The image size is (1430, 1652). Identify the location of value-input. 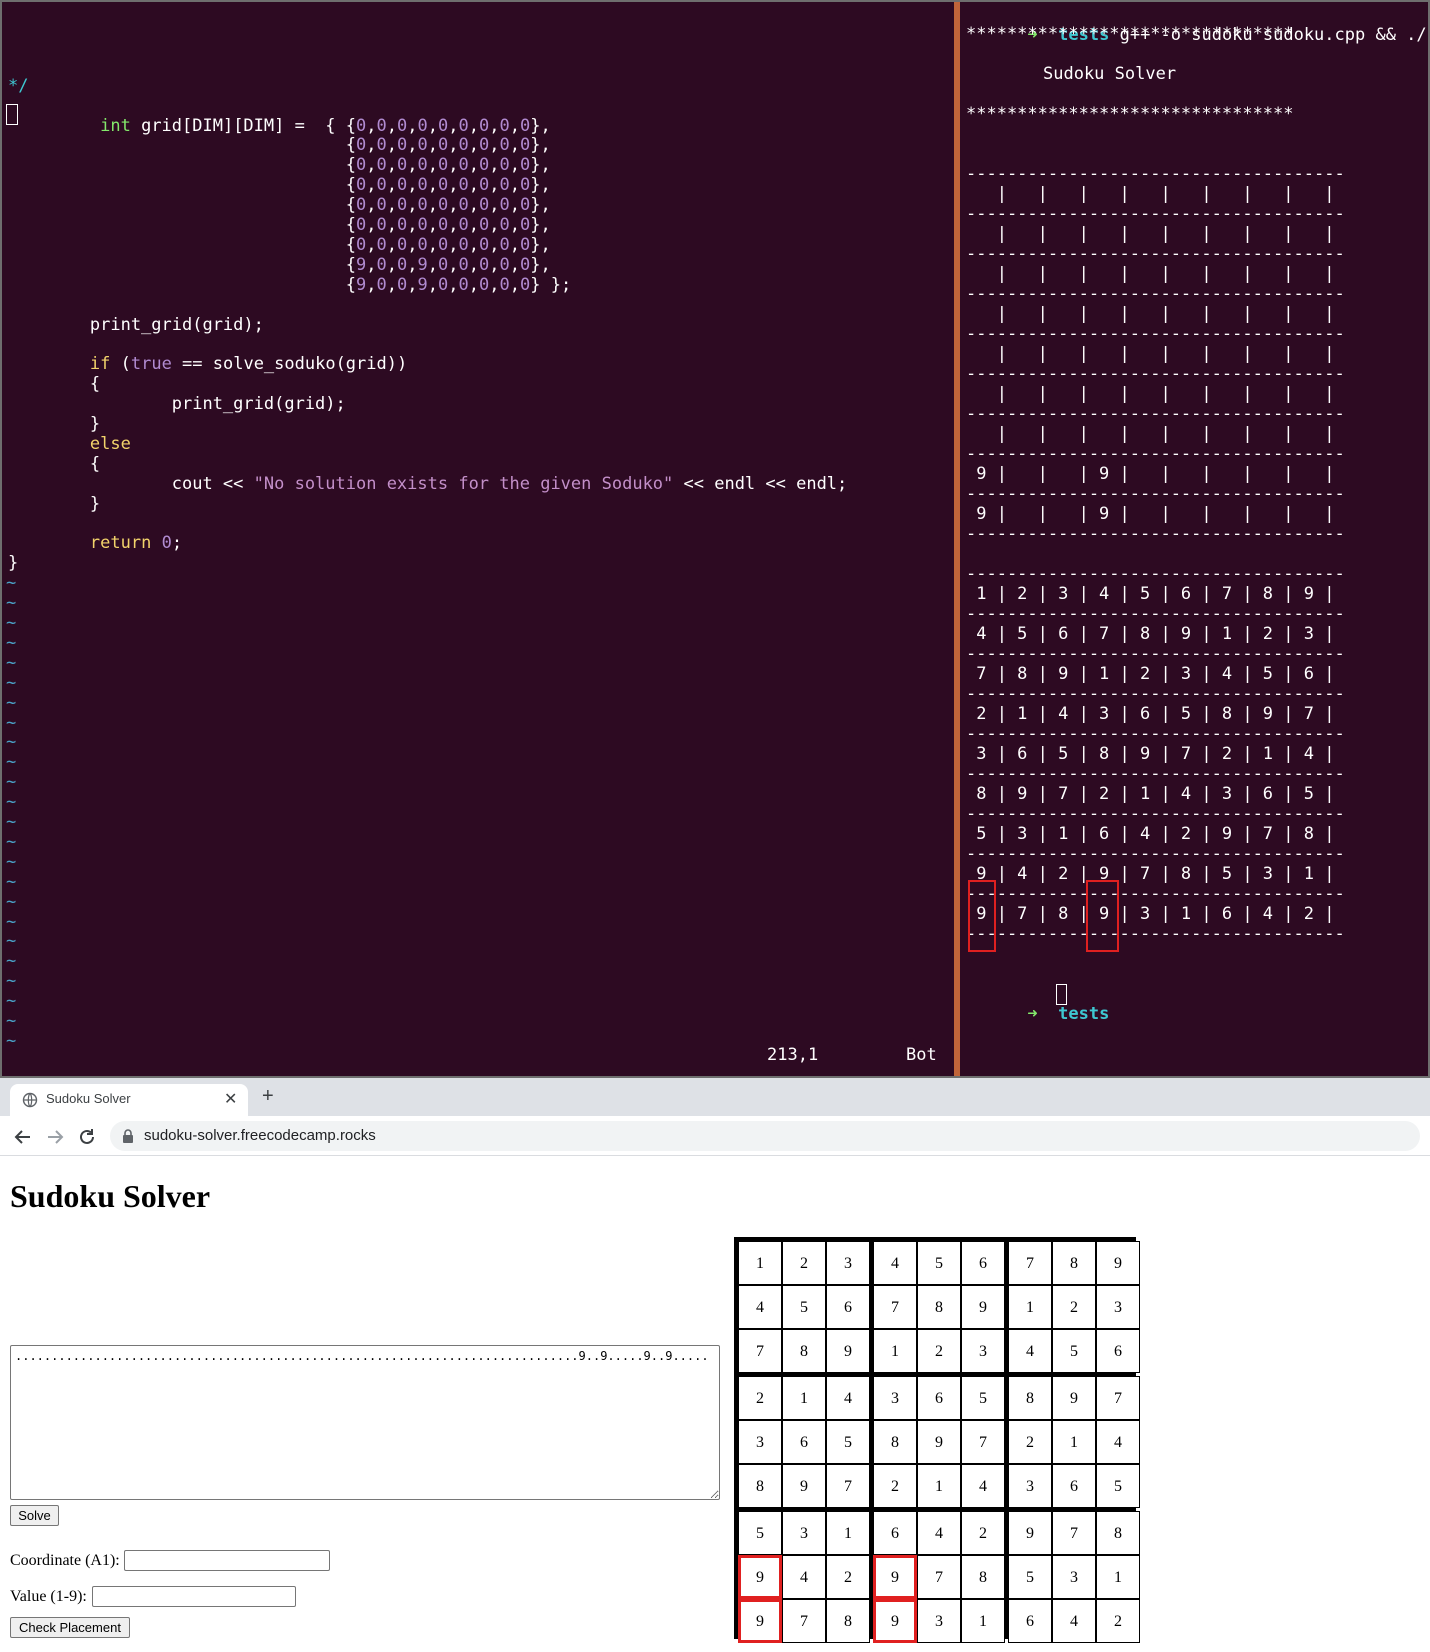
(194, 1596).